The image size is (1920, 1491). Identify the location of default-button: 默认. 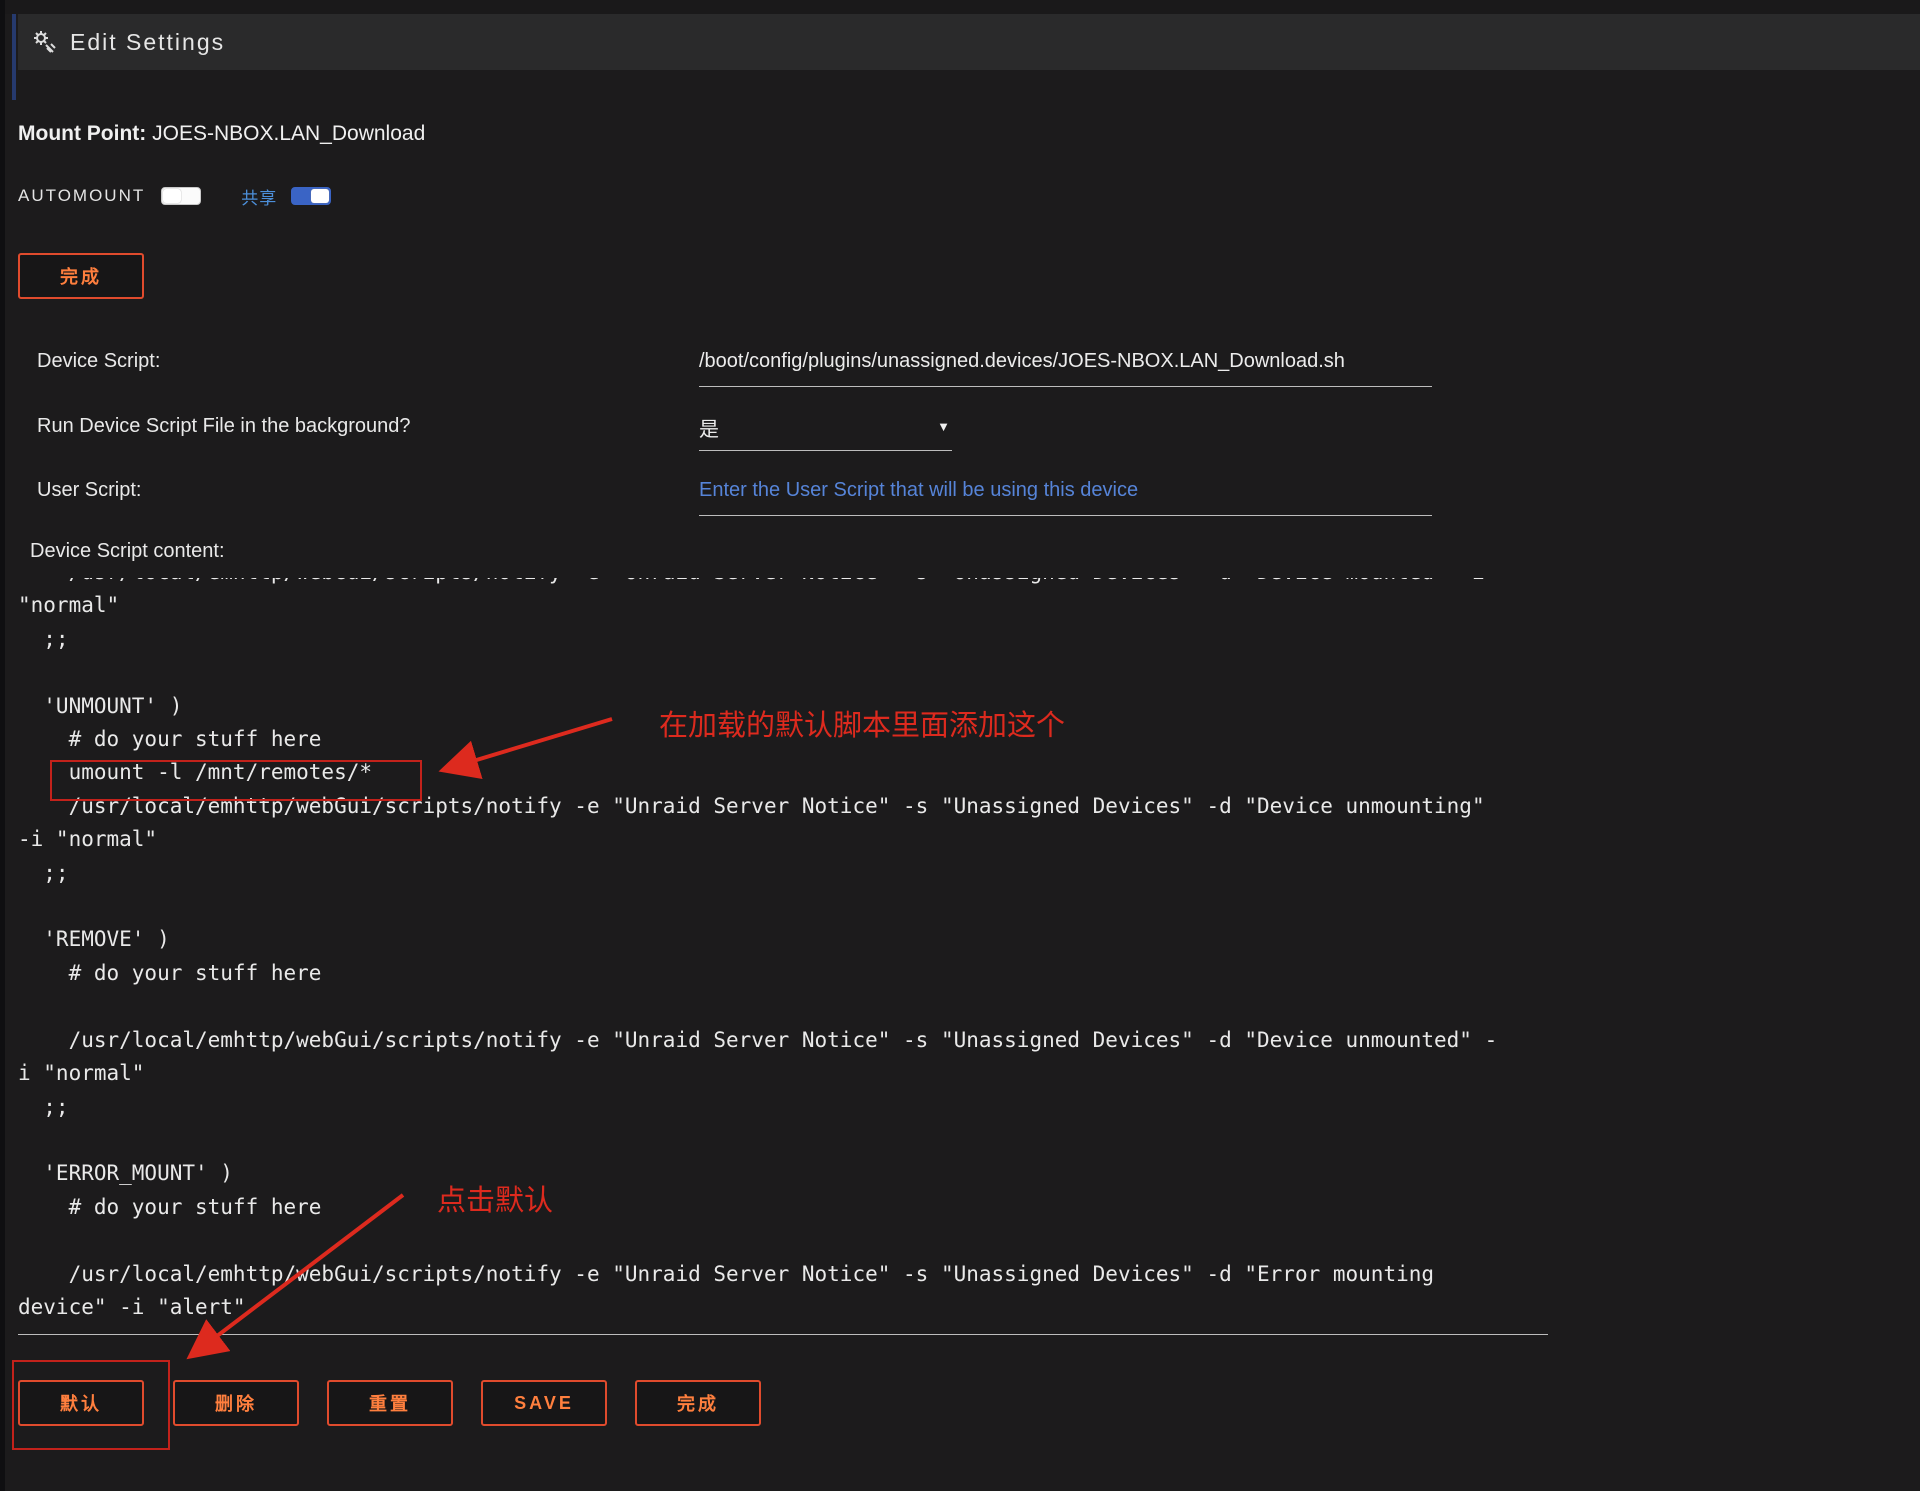
(81, 1403).